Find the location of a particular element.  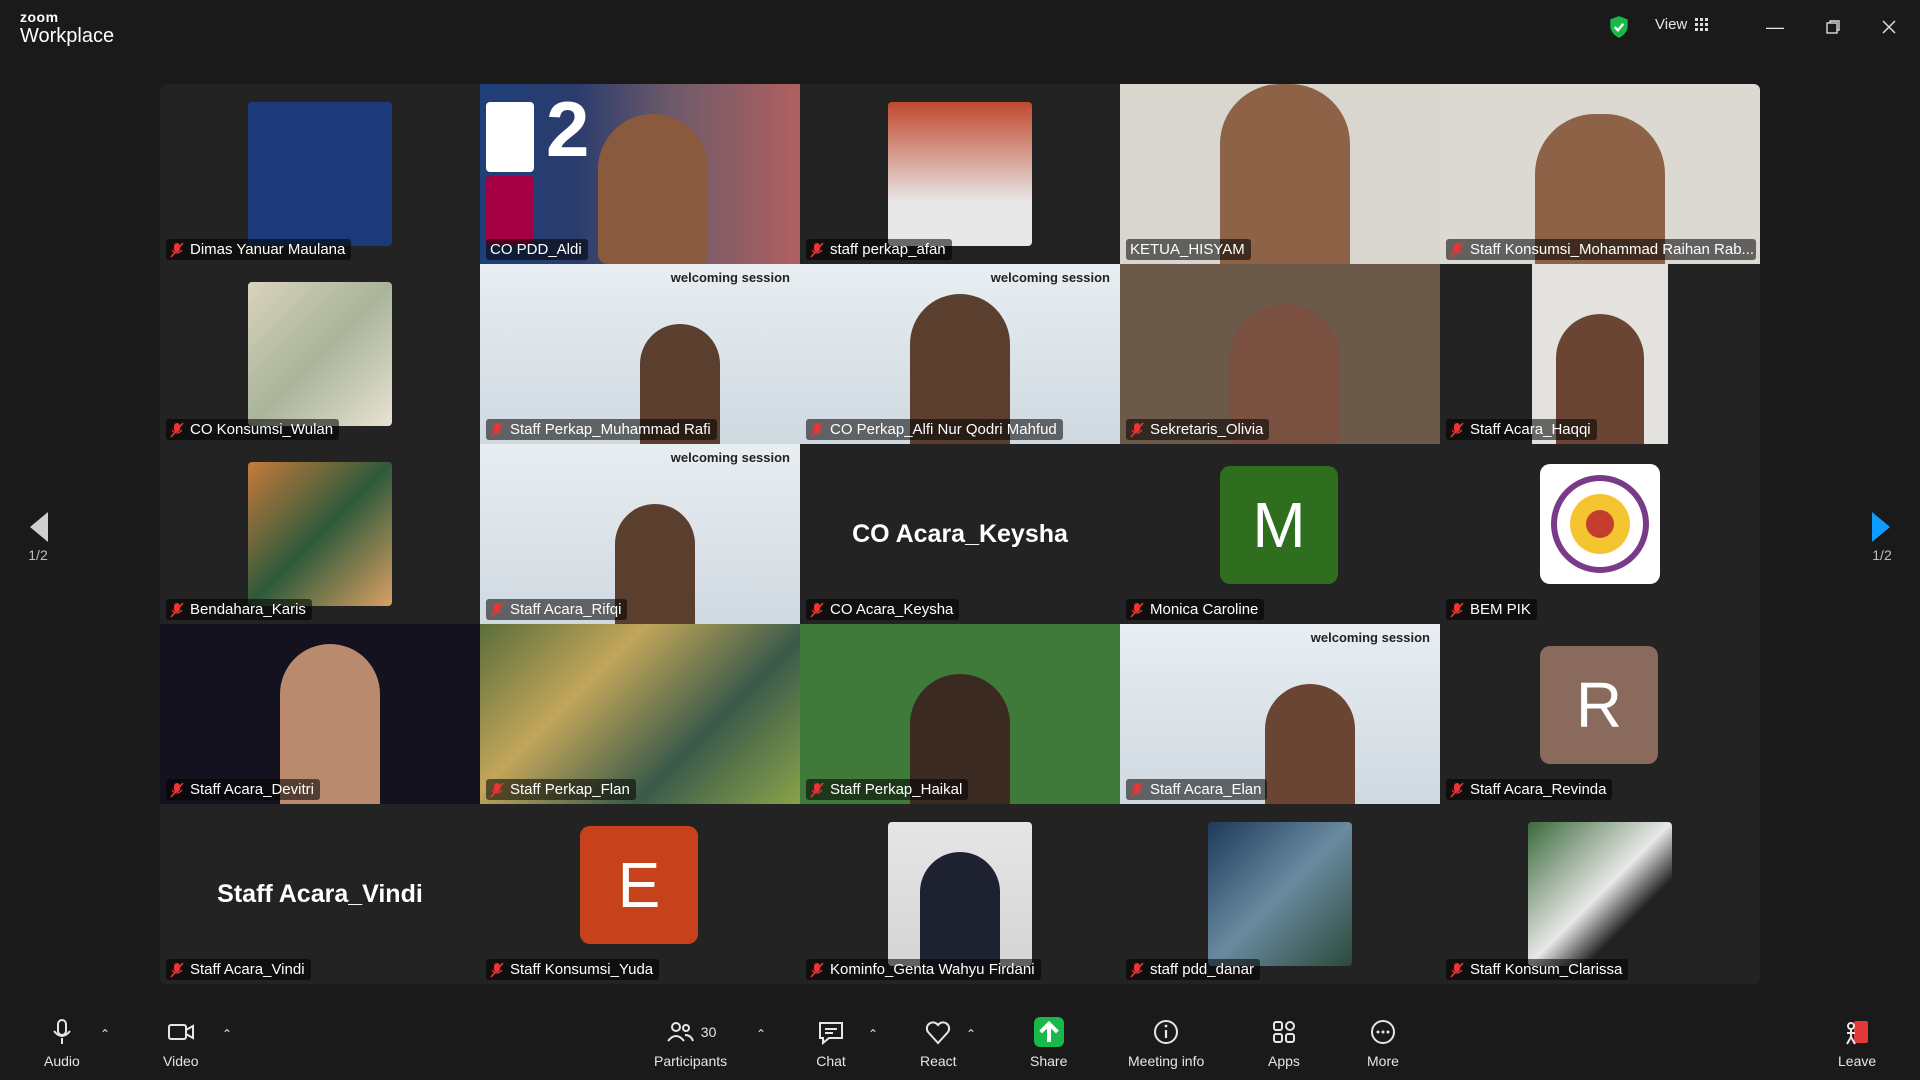

chevron-right-icon is located at coordinates (1881, 527).